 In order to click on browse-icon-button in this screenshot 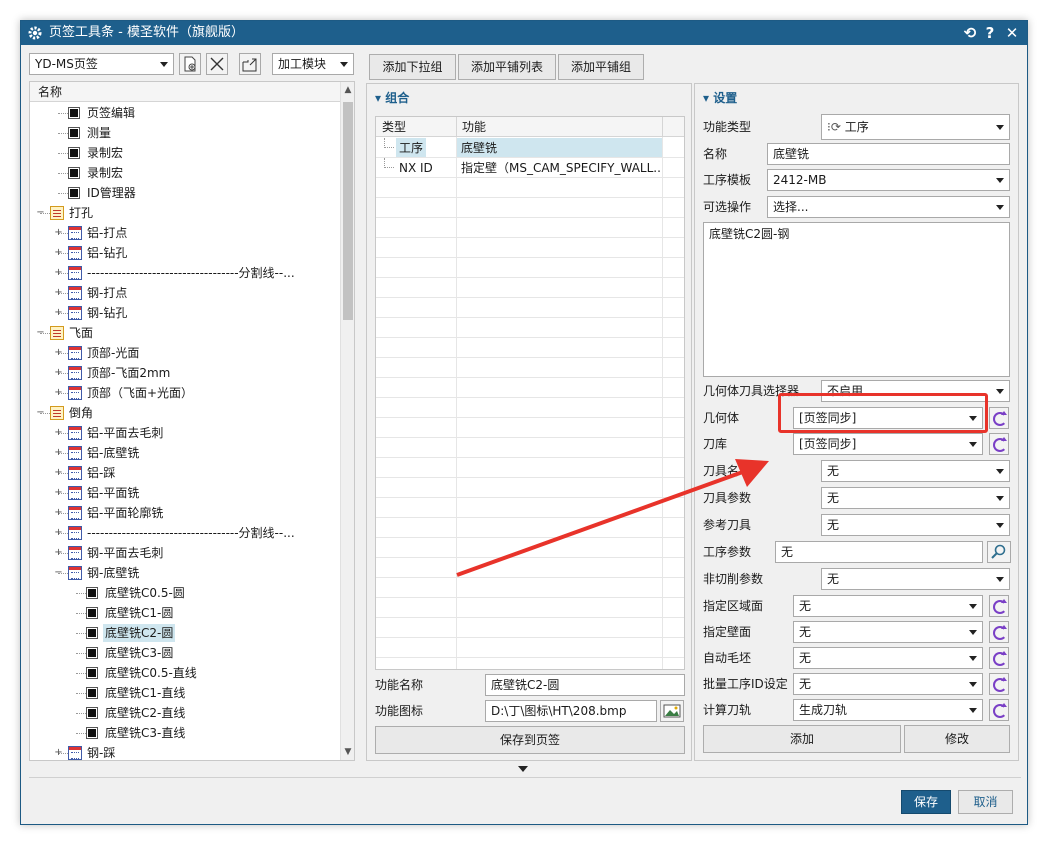, I will do `click(672, 711)`.